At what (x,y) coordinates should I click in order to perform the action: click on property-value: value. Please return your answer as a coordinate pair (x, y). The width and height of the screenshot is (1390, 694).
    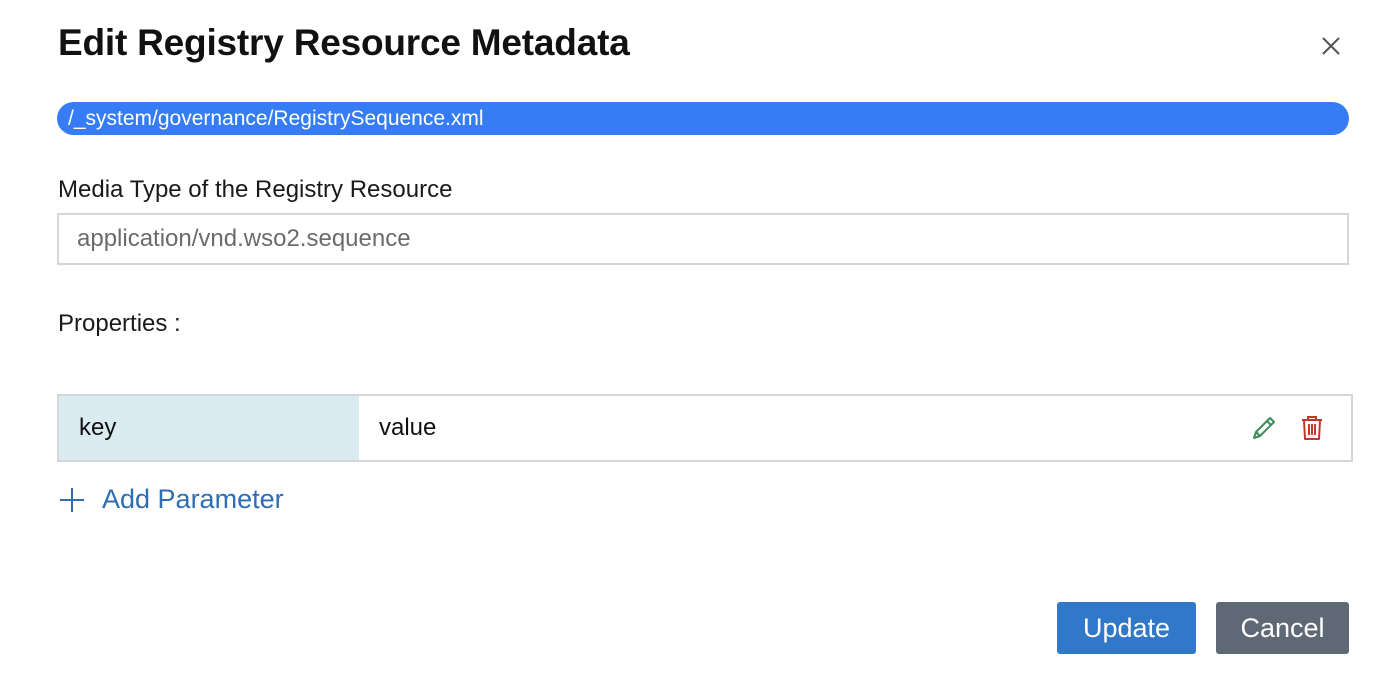
    Looking at the image, I should click on (408, 427).